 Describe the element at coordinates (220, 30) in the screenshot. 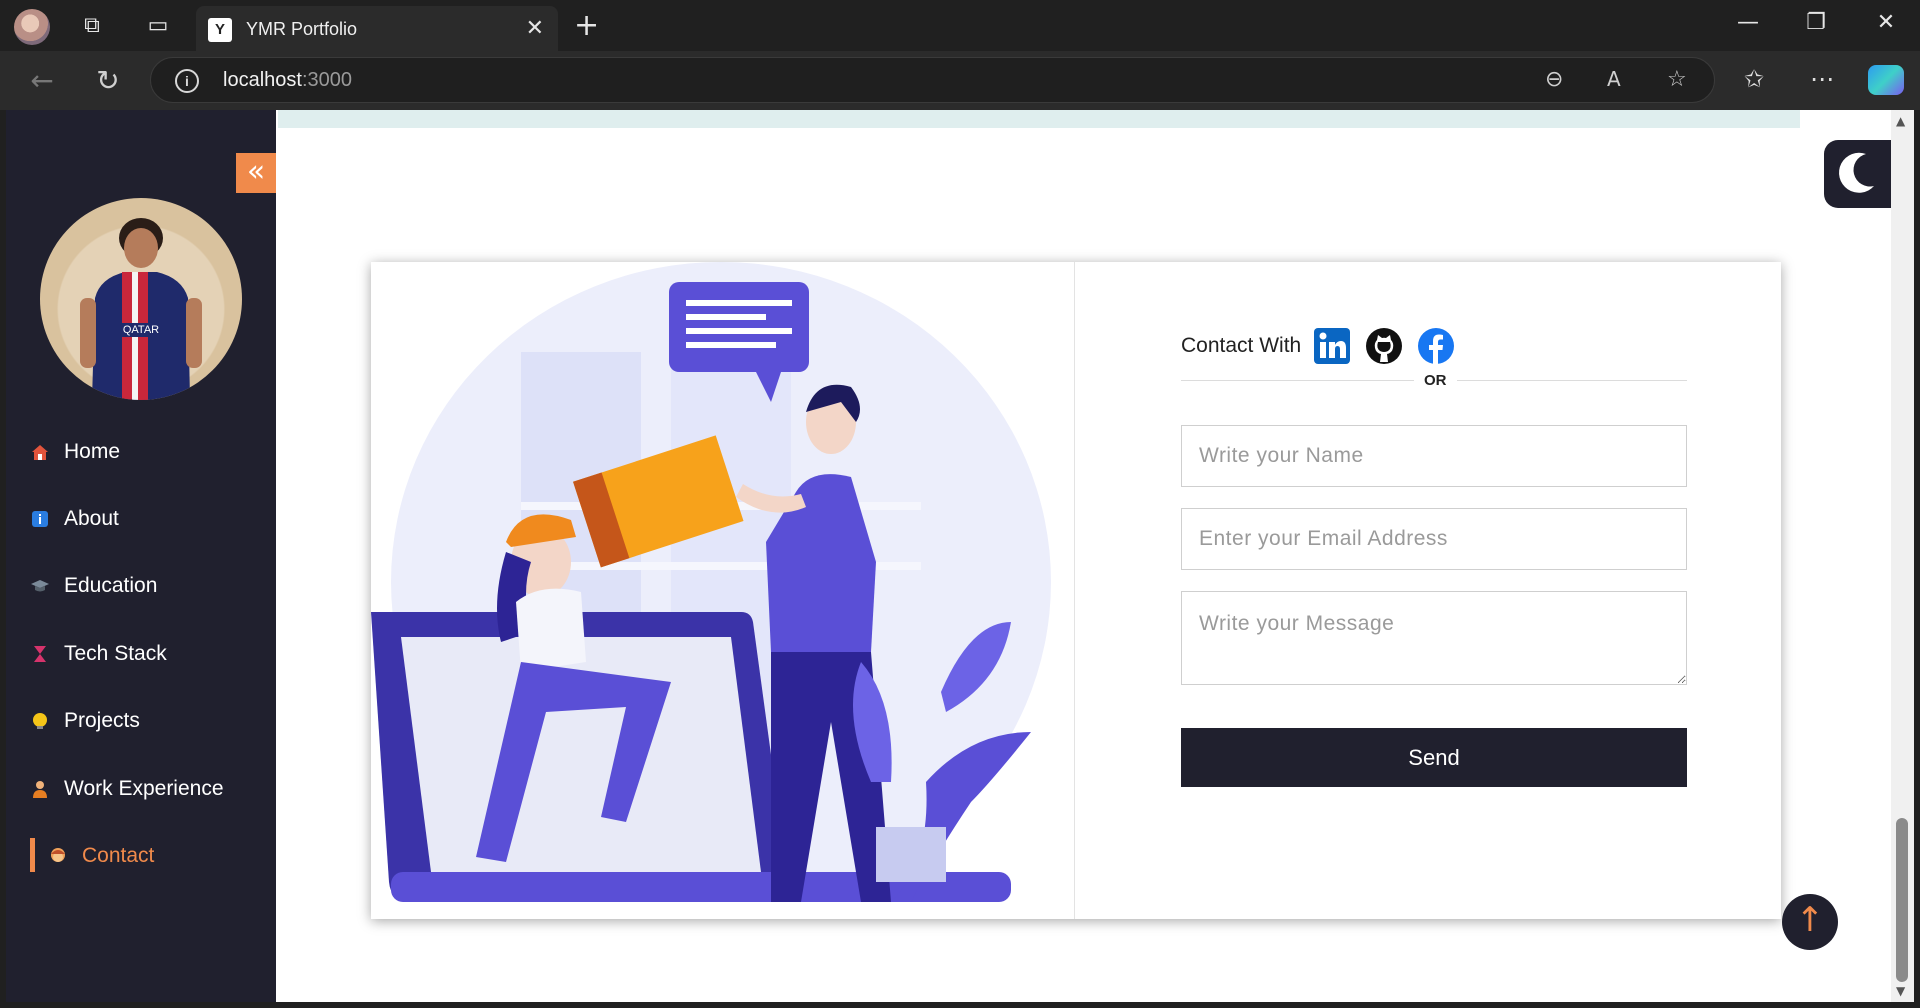

I see `tab-favicon: Y` at that location.